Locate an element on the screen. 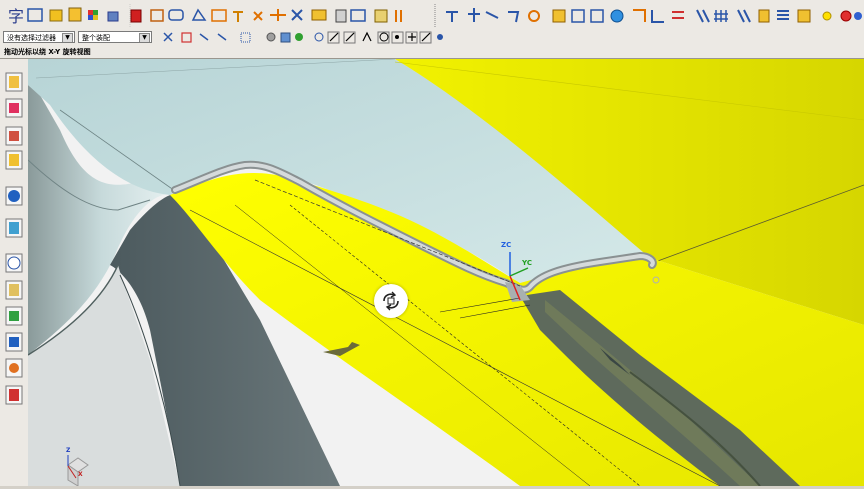  grid-icon is located at coordinates (703, 16).